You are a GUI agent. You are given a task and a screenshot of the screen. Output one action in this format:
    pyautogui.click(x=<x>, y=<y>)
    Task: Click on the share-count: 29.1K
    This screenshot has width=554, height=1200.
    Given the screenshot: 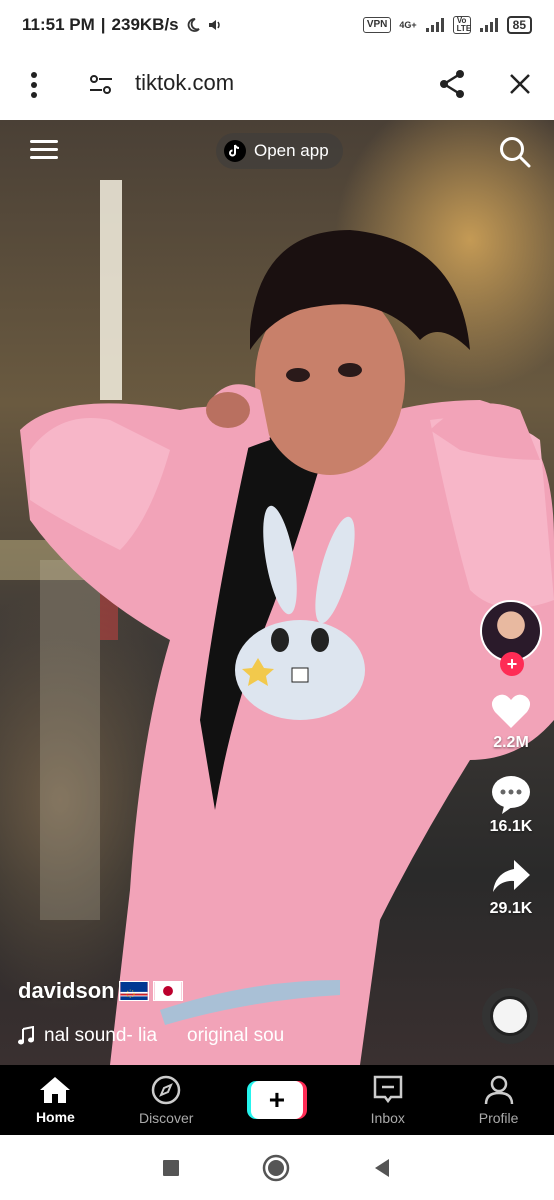 What is the action you would take?
    pyautogui.click(x=511, y=908)
    